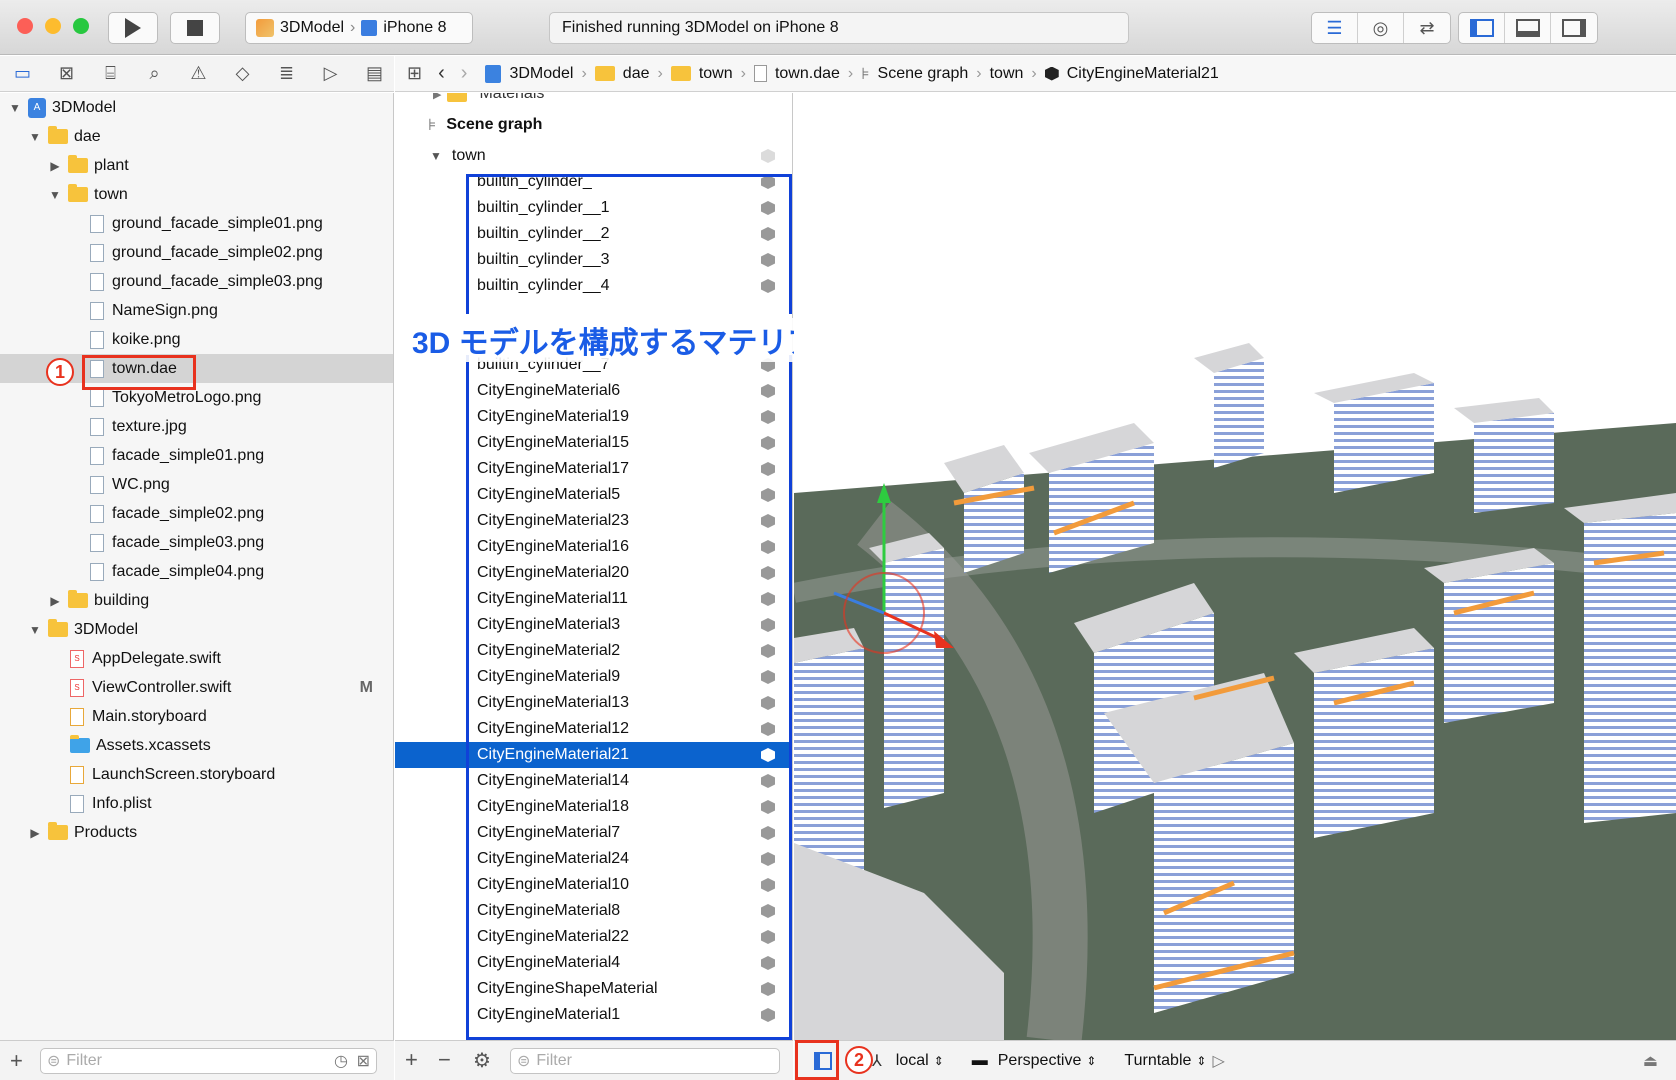 Image resolution: width=1676 pixels, height=1080 pixels. I want to click on storyboard-file-icon, so click(77, 716).